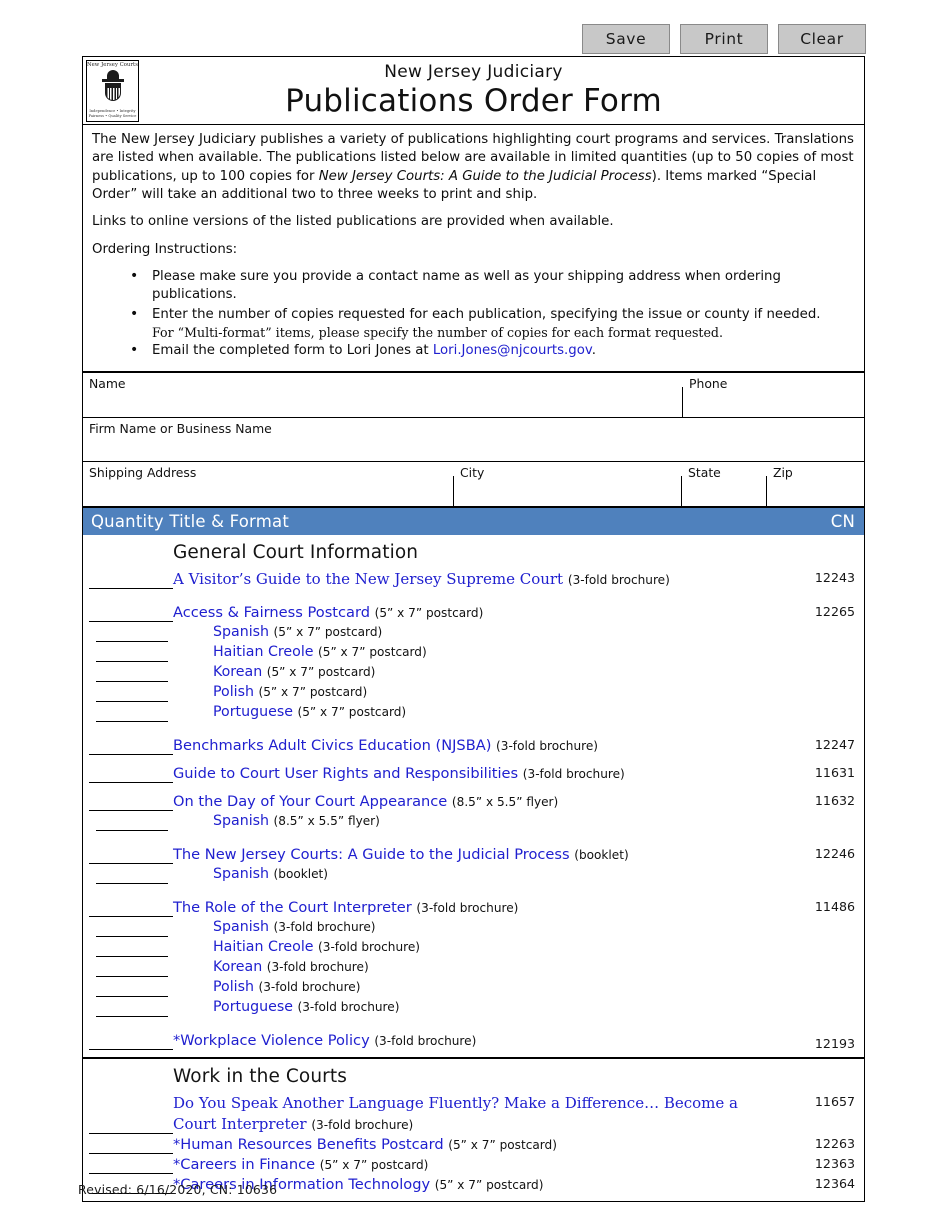  I want to click on email-link: Lori.Jones@njcourts.gov, so click(512, 350).